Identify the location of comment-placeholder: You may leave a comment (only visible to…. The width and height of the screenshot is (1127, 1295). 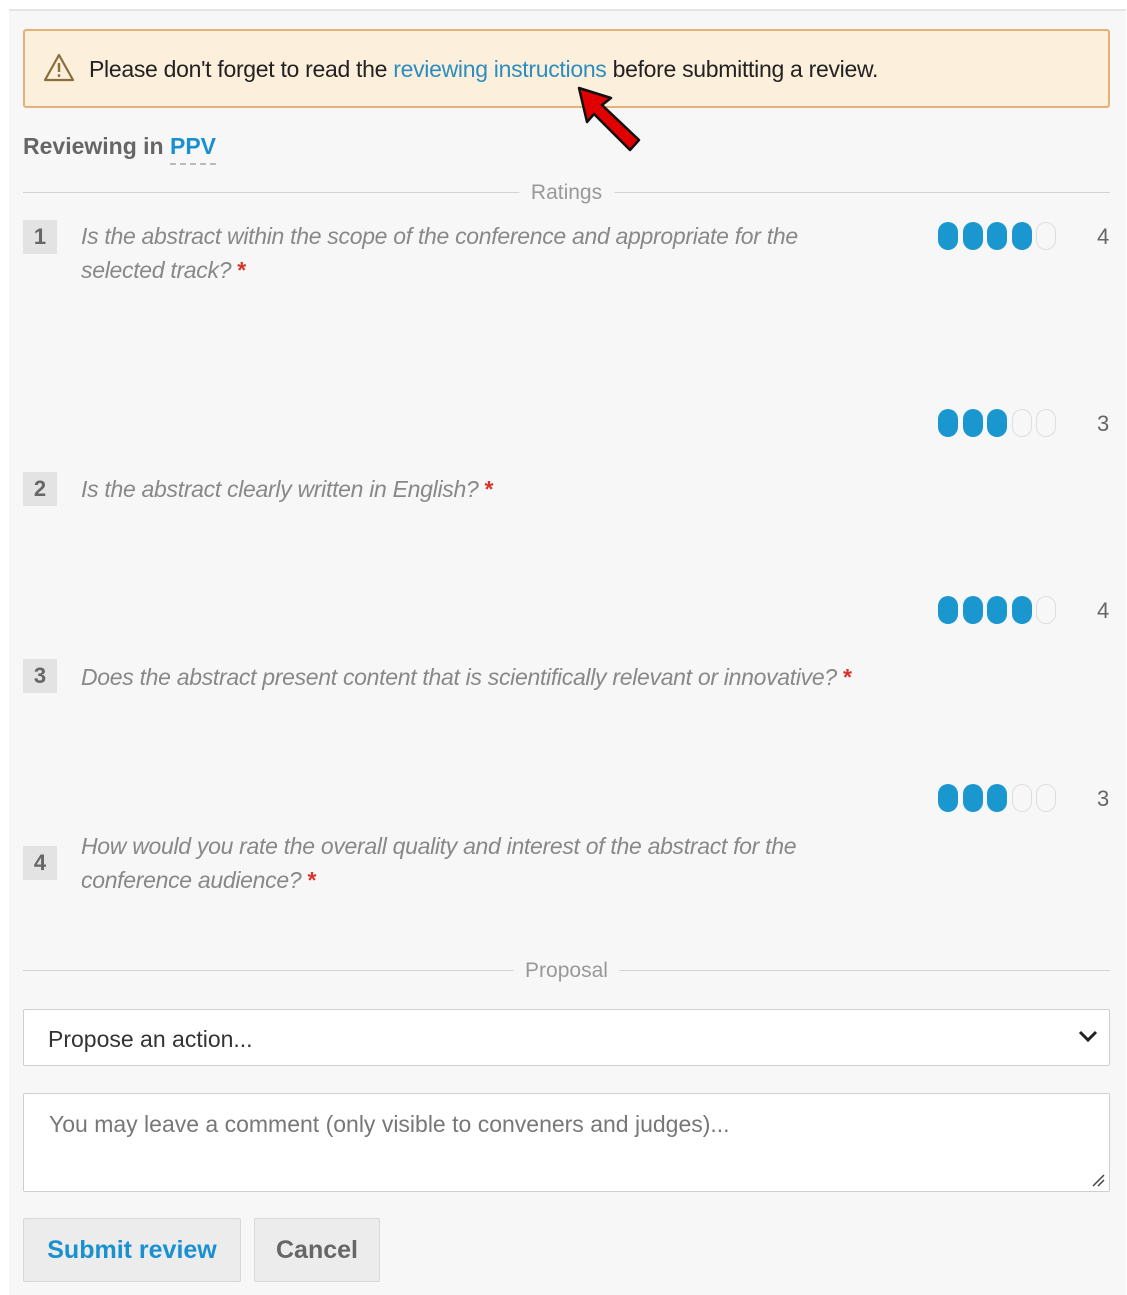
(389, 1124).